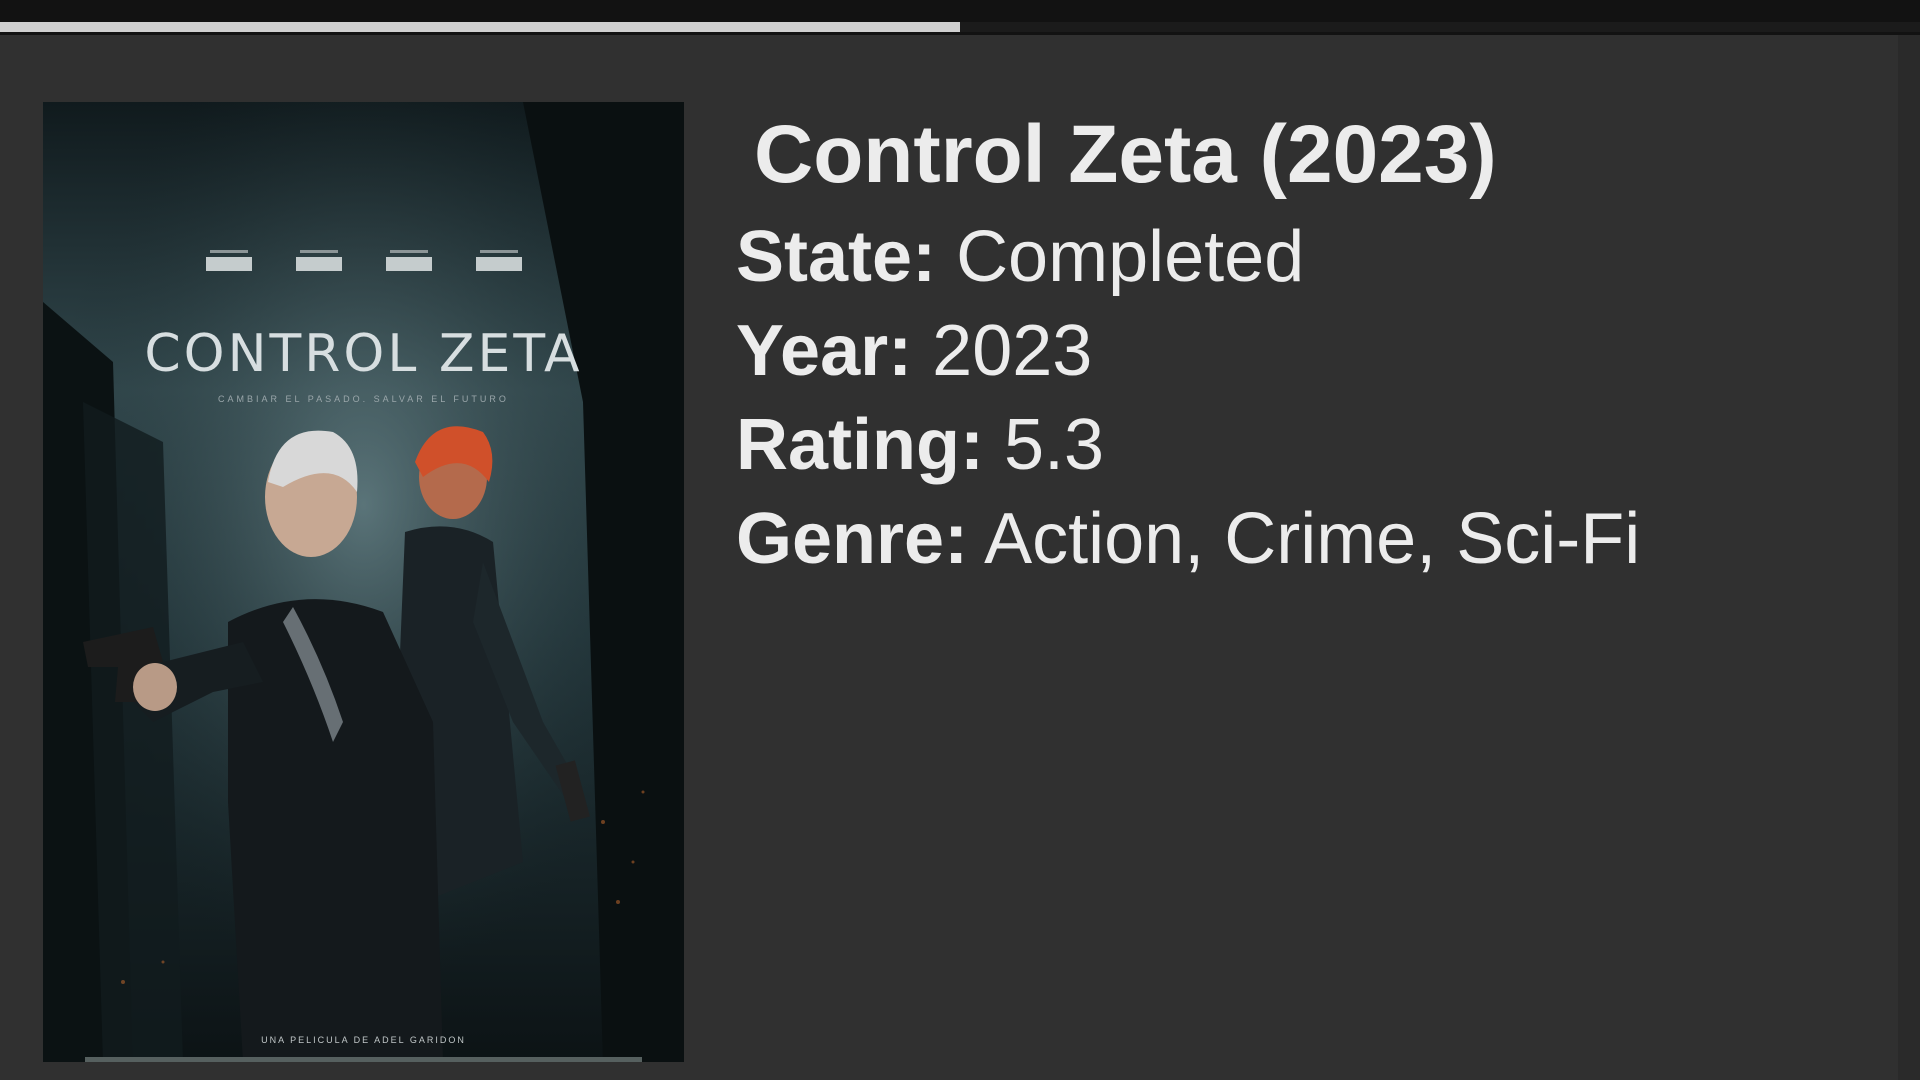 Image resolution: width=1920 pixels, height=1080 pixels. What do you see at coordinates (1909, 557) in the screenshot?
I see `right-edge` at bounding box center [1909, 557].